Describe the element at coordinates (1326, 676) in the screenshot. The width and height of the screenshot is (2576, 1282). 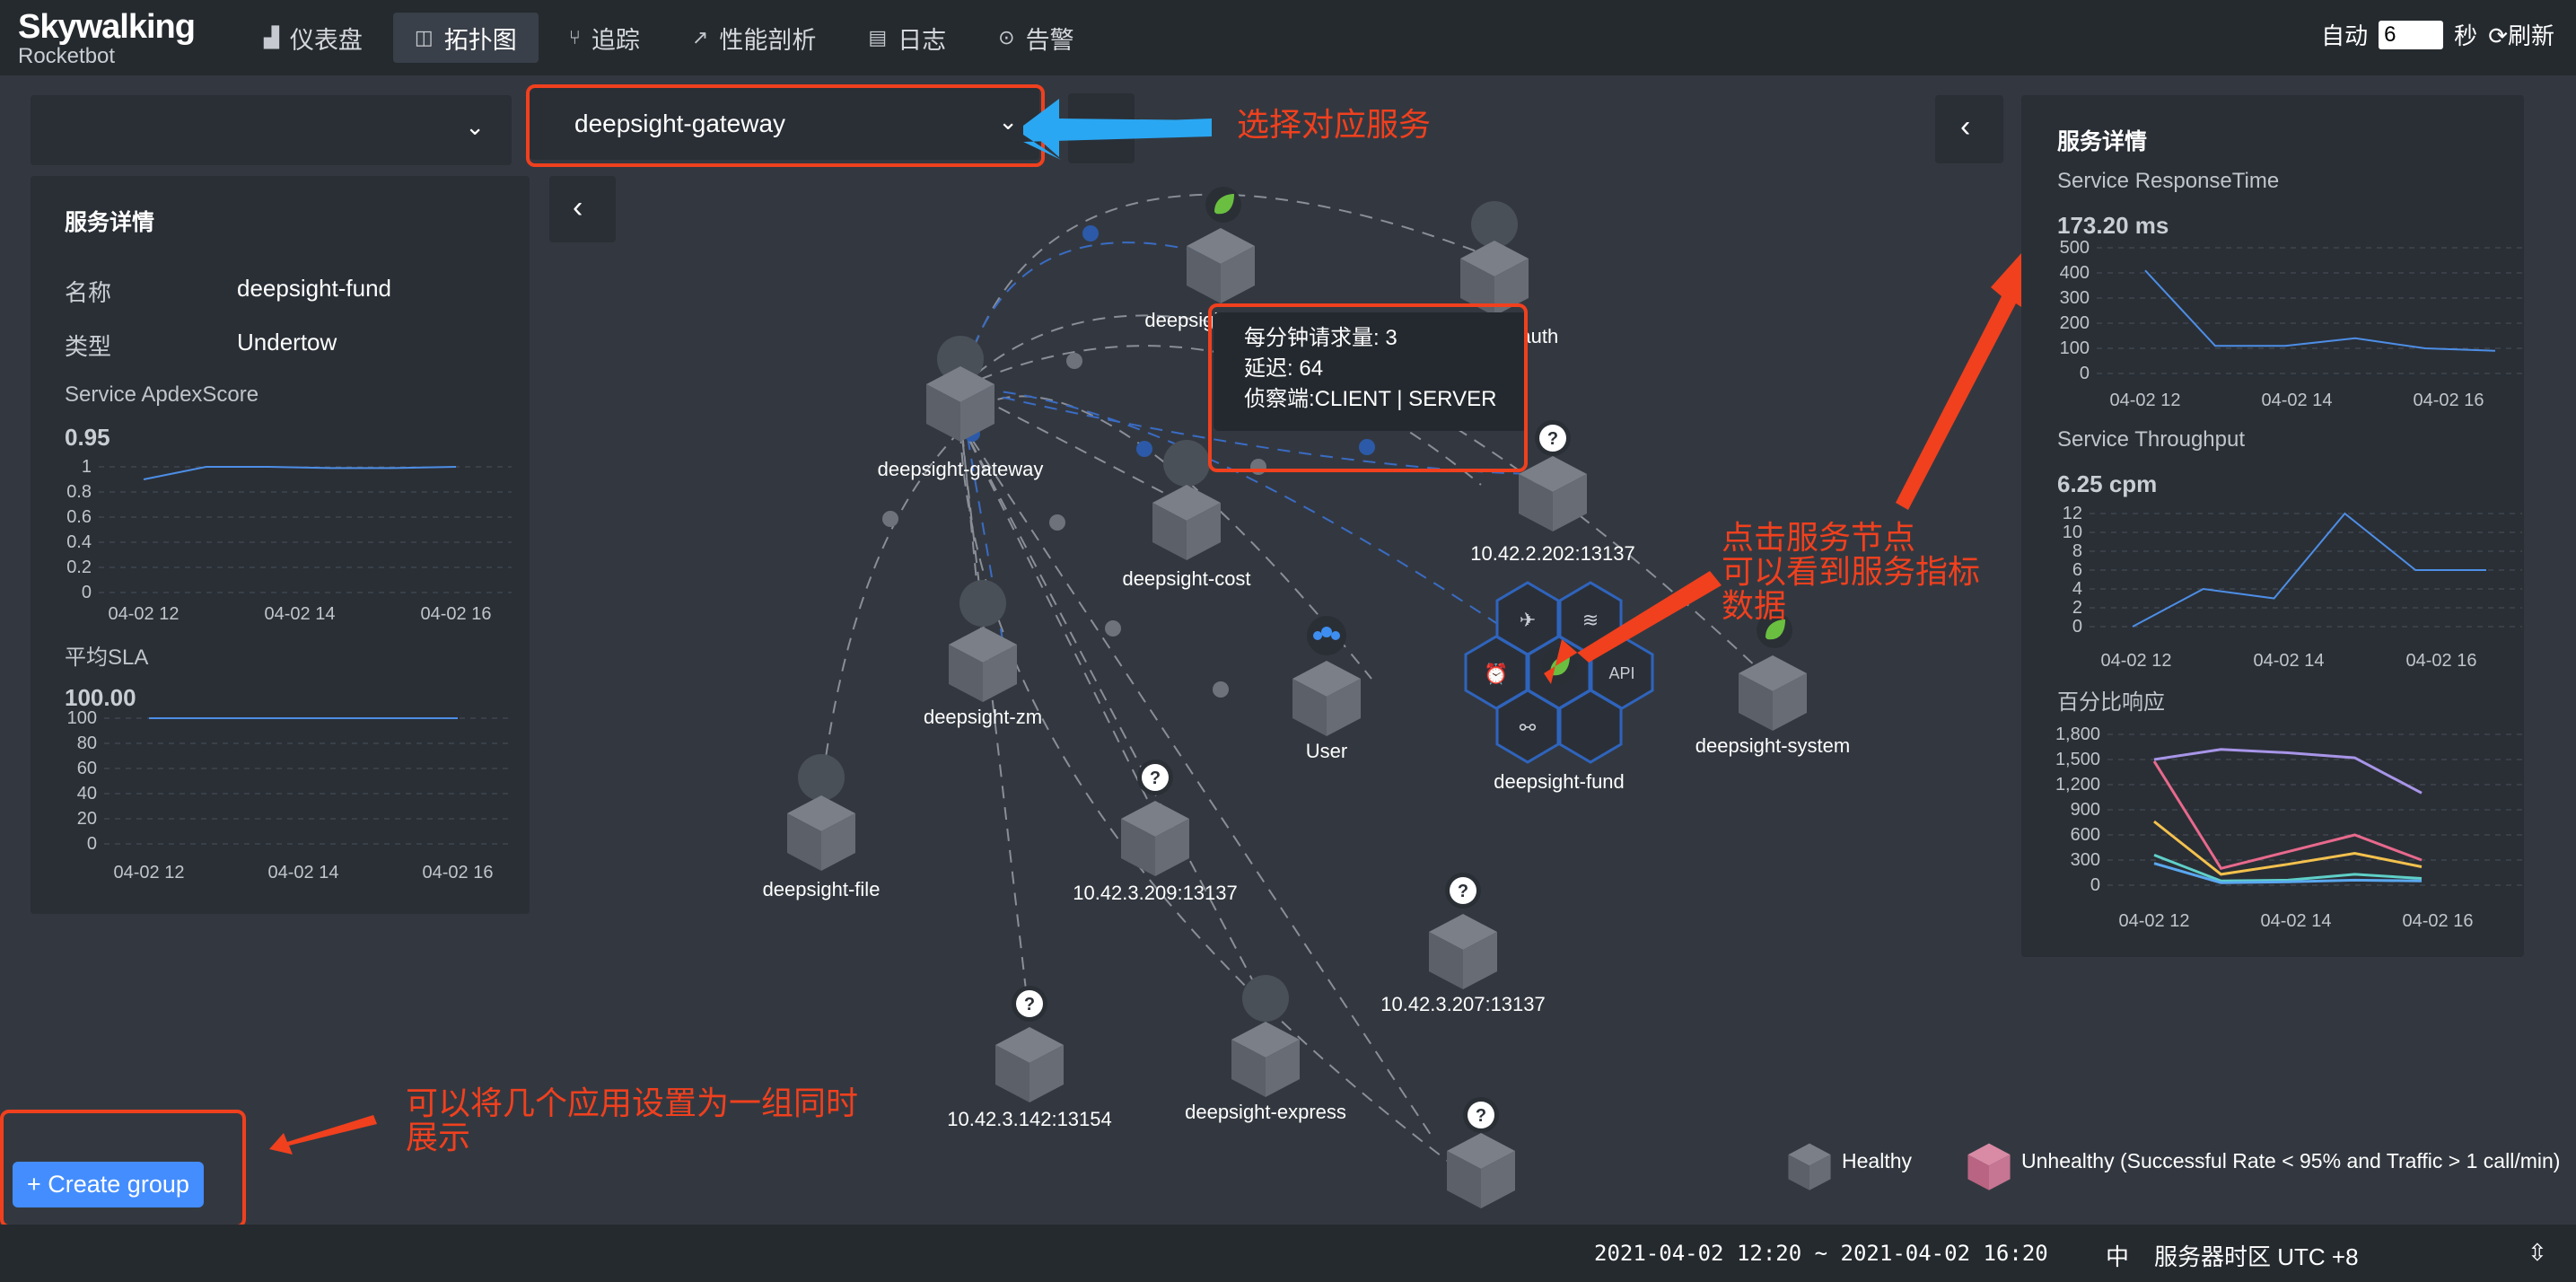
I see `node-user` at that location.